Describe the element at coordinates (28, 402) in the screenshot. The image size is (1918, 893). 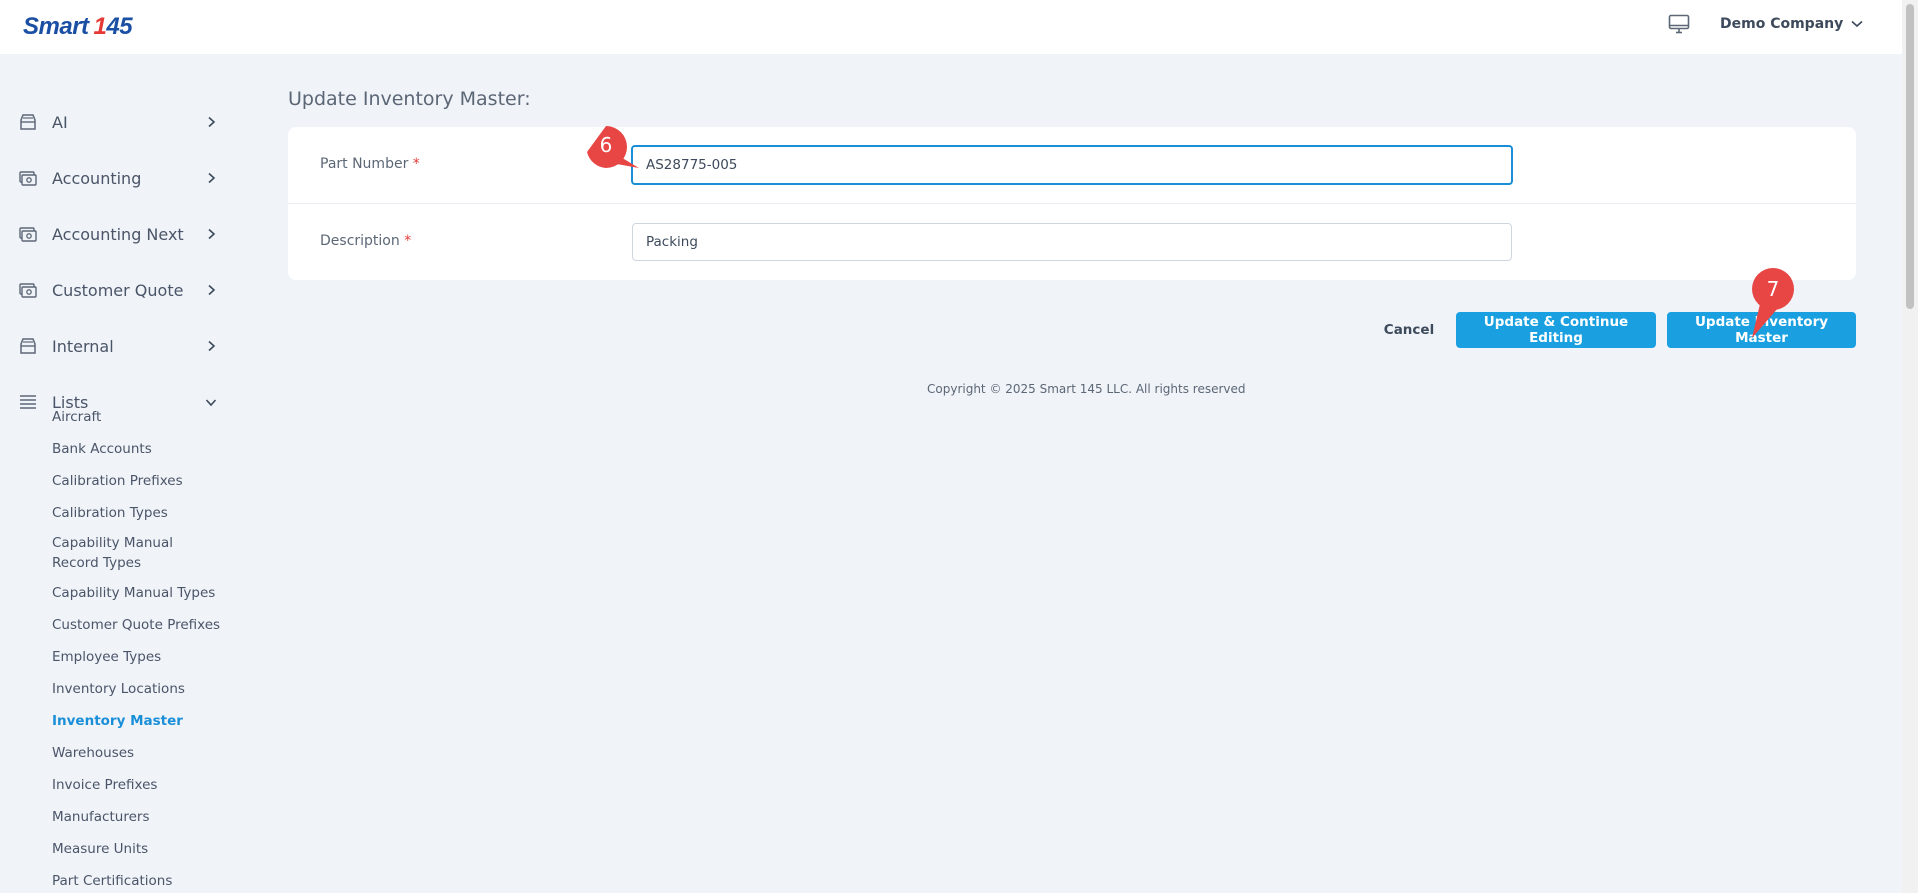
I see `list-icon` at that location.